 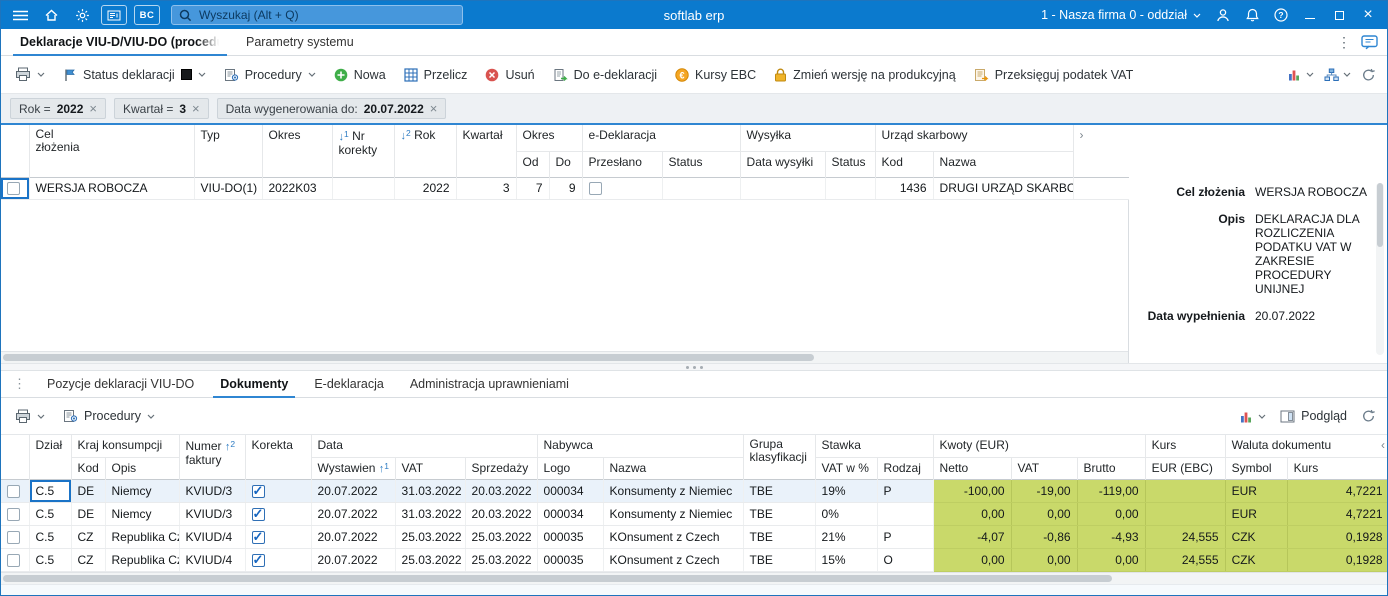 I want to click on filter-chip-kwartal: Kwartał = 3 ×, so click(x=161, y=108).